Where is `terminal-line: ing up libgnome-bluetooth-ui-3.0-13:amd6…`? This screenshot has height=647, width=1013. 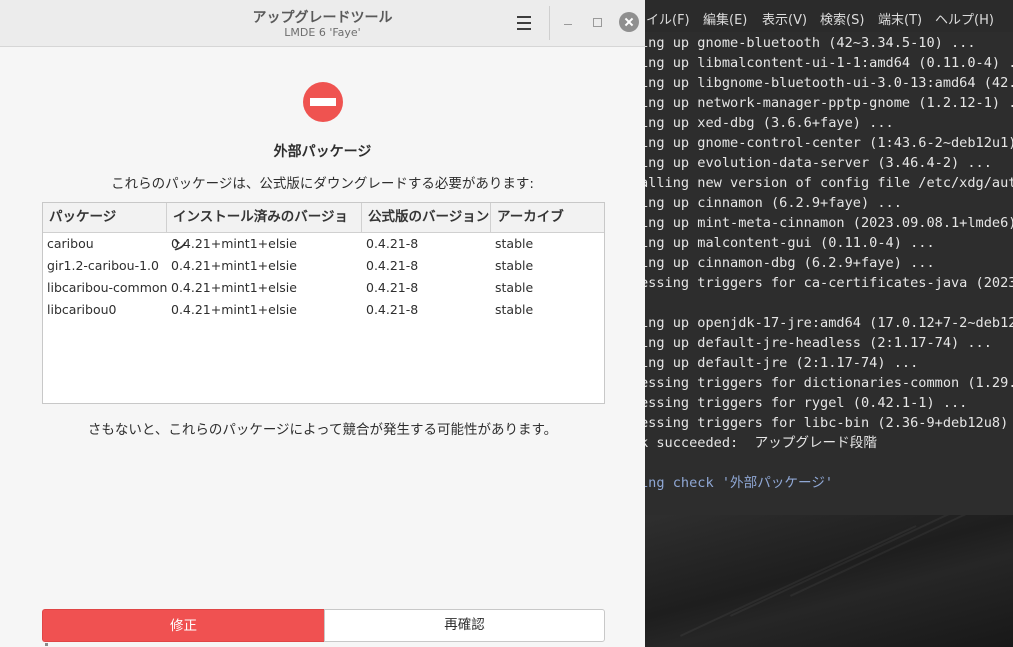 terminal-line: ing up libgnome-bluetooth-ui-3.0-13:amd6… is located at coordinates (826, 83).